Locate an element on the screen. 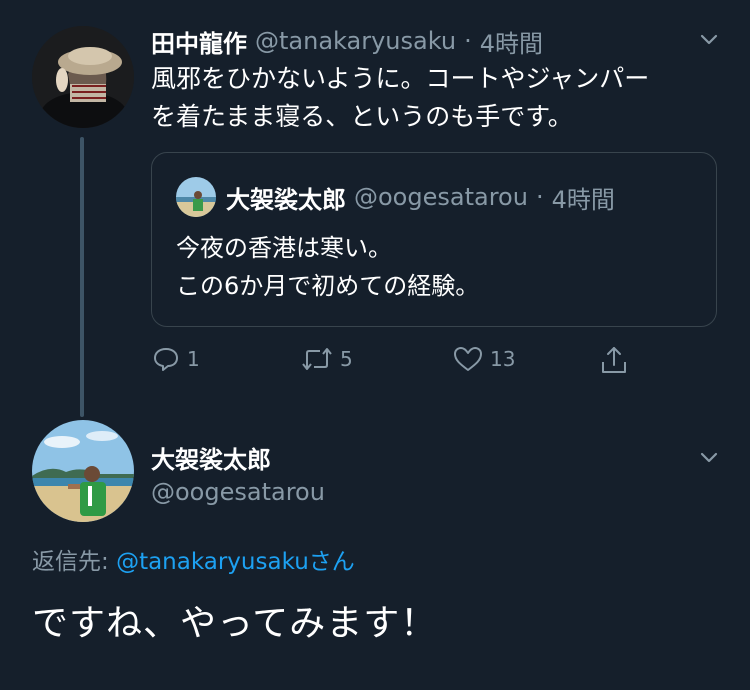  quoted-tweet-text: 今夜の香港は寒い。 この6か月で初めての経験。 is located at coordinates (436, 267).